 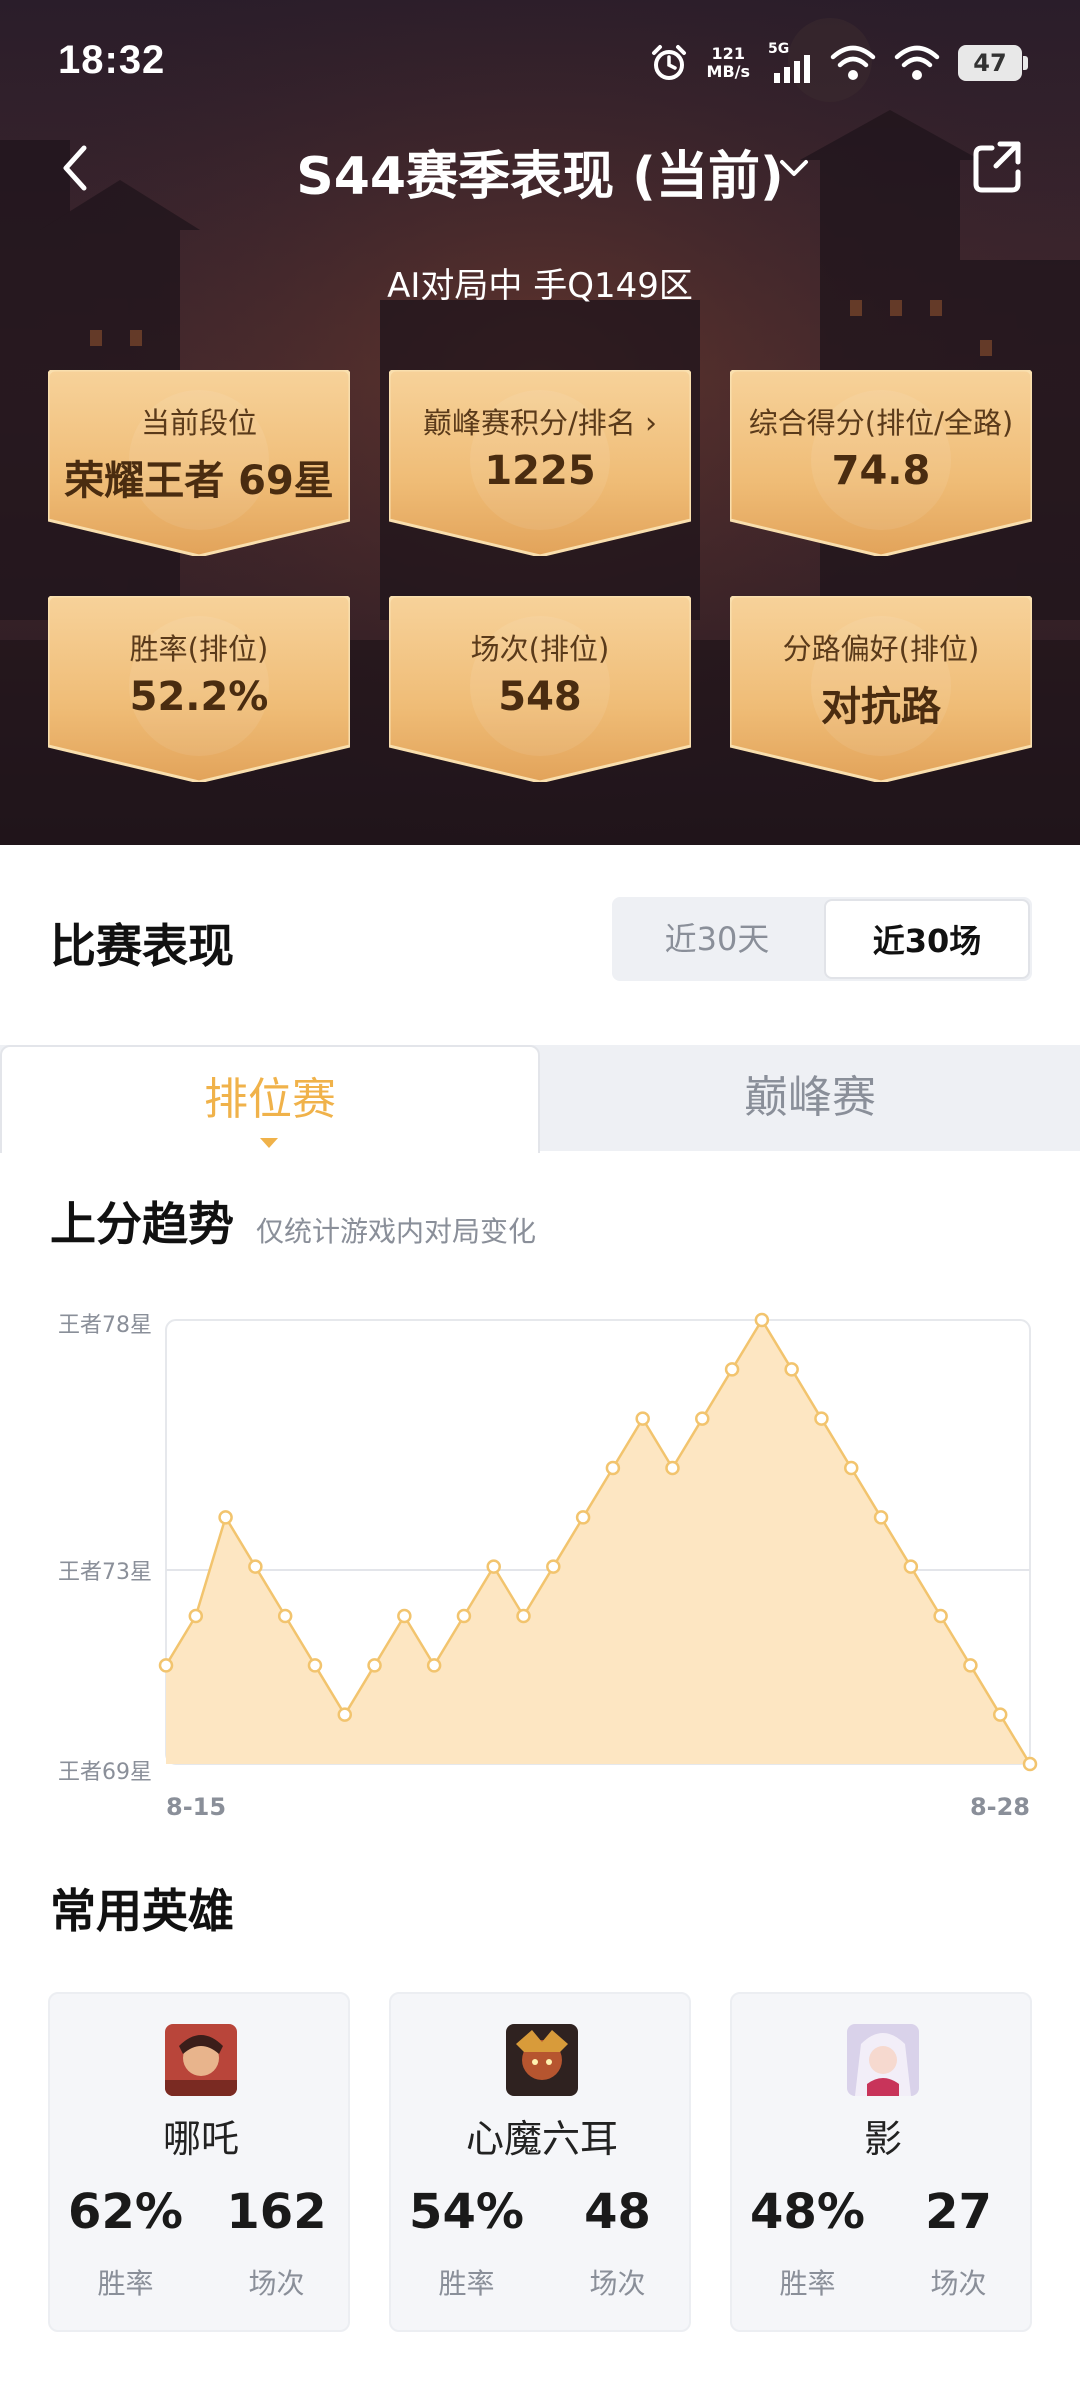 I want to click on trend-note: 仅统计游戏内对局变化, so click(x=396, y=1231).